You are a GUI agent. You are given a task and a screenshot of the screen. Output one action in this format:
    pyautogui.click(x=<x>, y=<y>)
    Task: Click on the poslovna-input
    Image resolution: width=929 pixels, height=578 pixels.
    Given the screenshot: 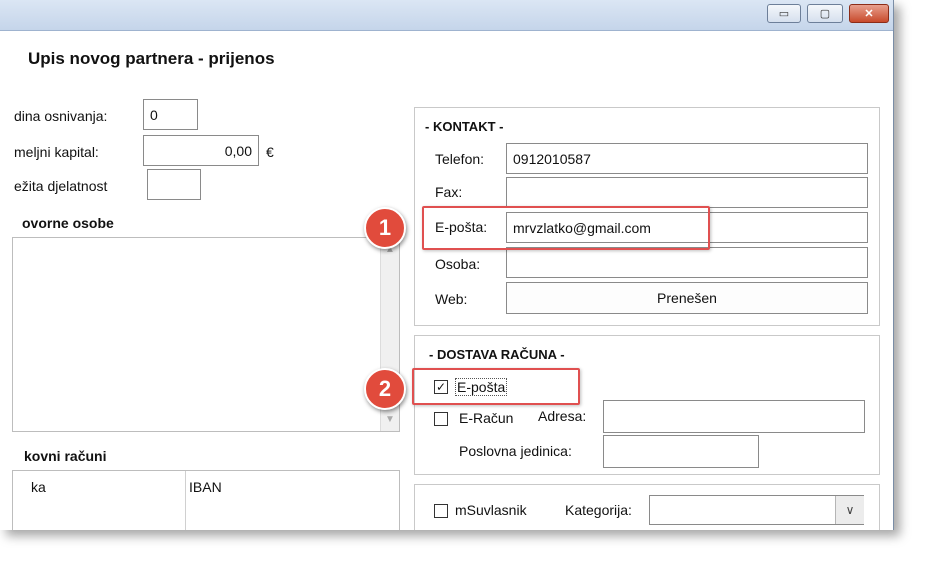 What is the action you would take?
    pyautogui.click(x=681, y=451)
    